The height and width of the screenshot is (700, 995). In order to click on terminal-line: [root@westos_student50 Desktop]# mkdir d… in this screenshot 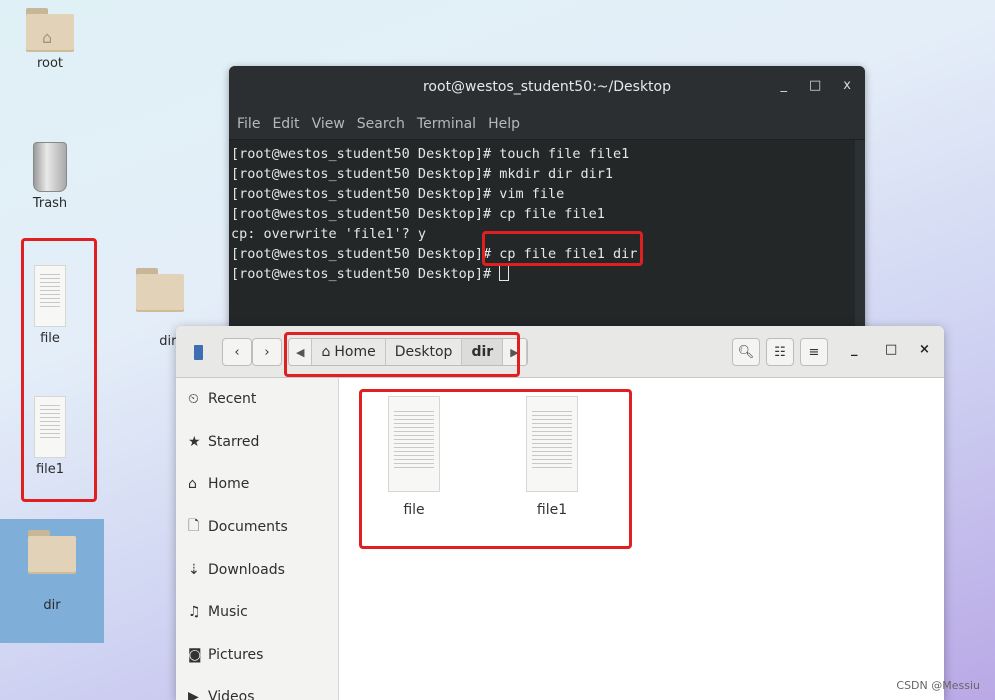, I will do `click(422, 174)`.